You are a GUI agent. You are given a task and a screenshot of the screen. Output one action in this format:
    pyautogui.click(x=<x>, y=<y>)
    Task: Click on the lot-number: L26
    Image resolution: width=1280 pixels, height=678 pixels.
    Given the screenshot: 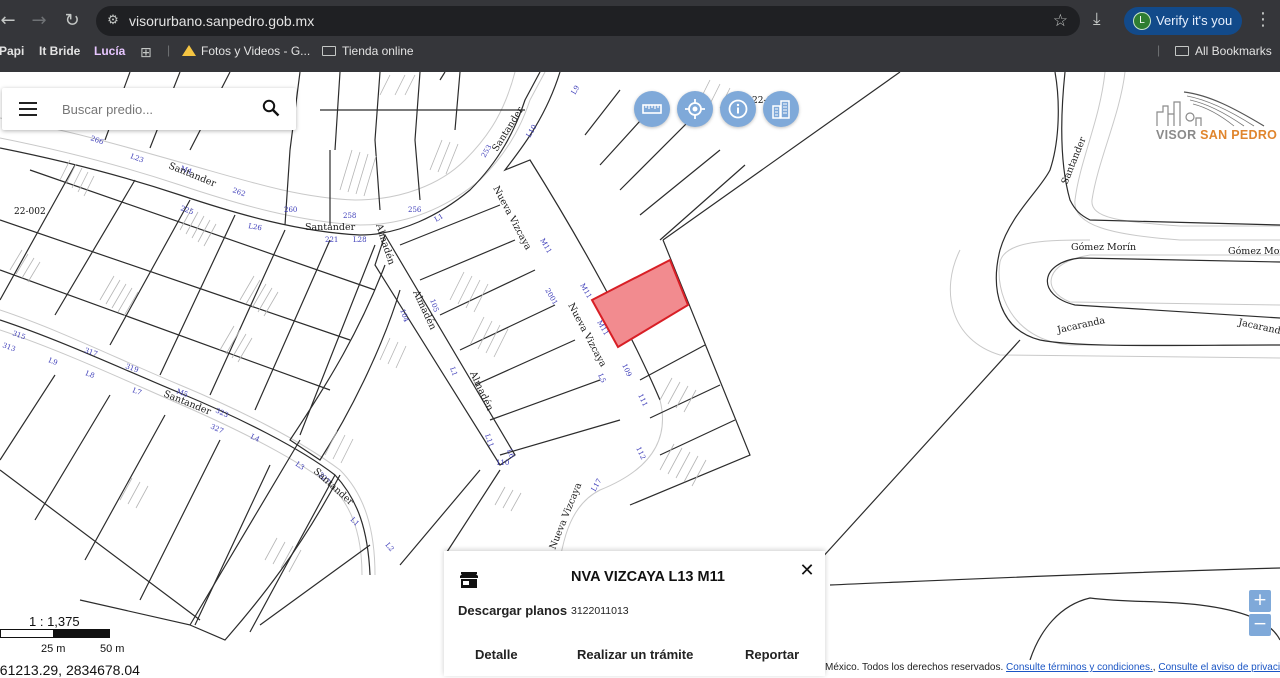 What is the action you would take?
    pyautogui.click(x=255, y=227)
    